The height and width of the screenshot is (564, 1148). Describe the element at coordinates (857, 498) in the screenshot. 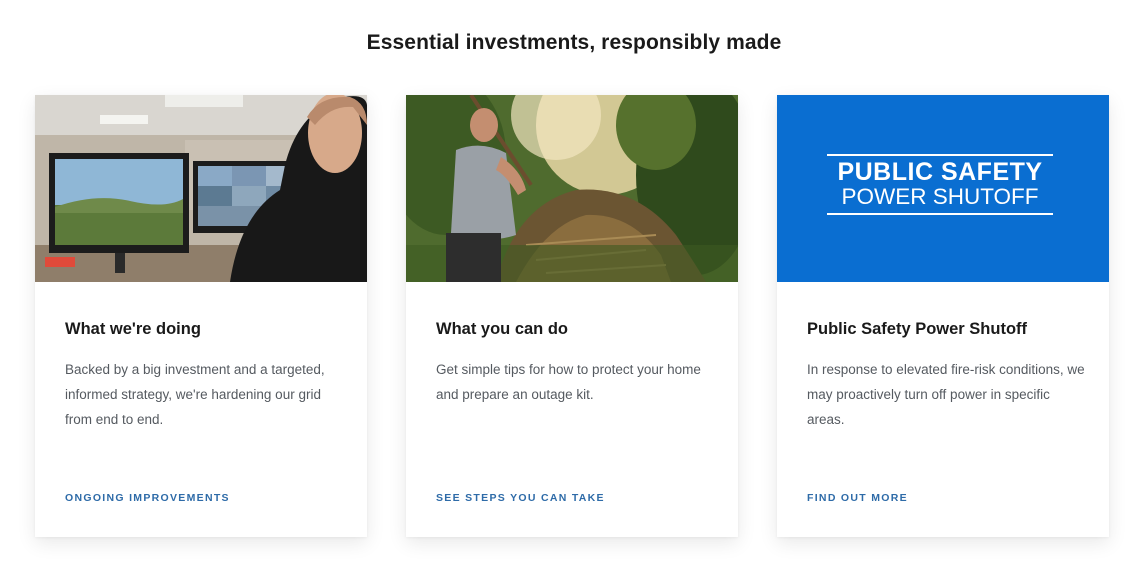

I see `find-out-more-link: FIND OUT MORE` at that location.